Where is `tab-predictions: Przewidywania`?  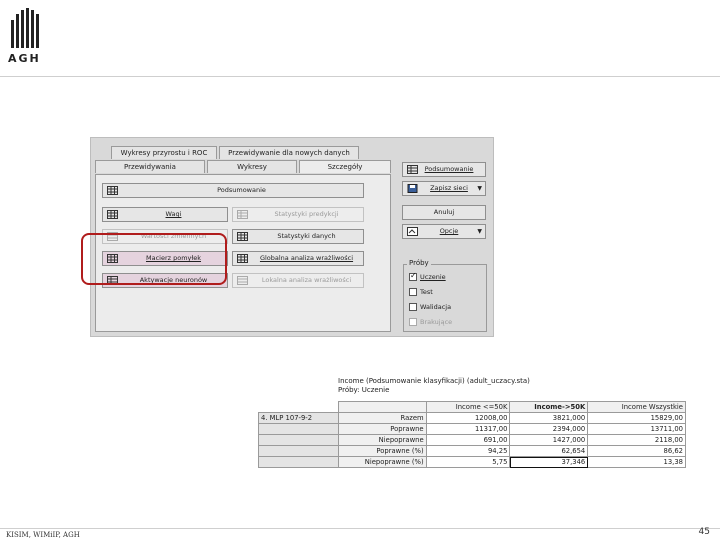 tab-predictions: Przewidywania is located at coordinates (150, 166).